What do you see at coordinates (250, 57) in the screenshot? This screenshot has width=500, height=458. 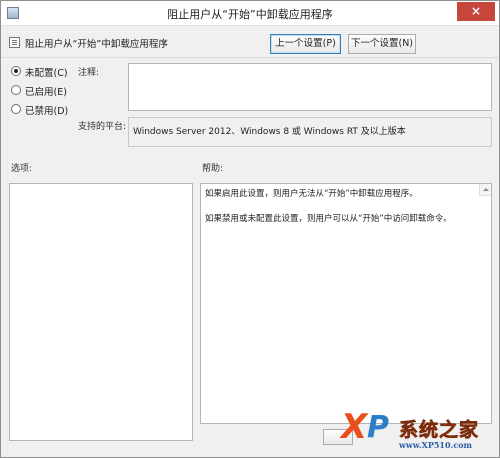 I see `header-divider` at bounding box center [250, 57].